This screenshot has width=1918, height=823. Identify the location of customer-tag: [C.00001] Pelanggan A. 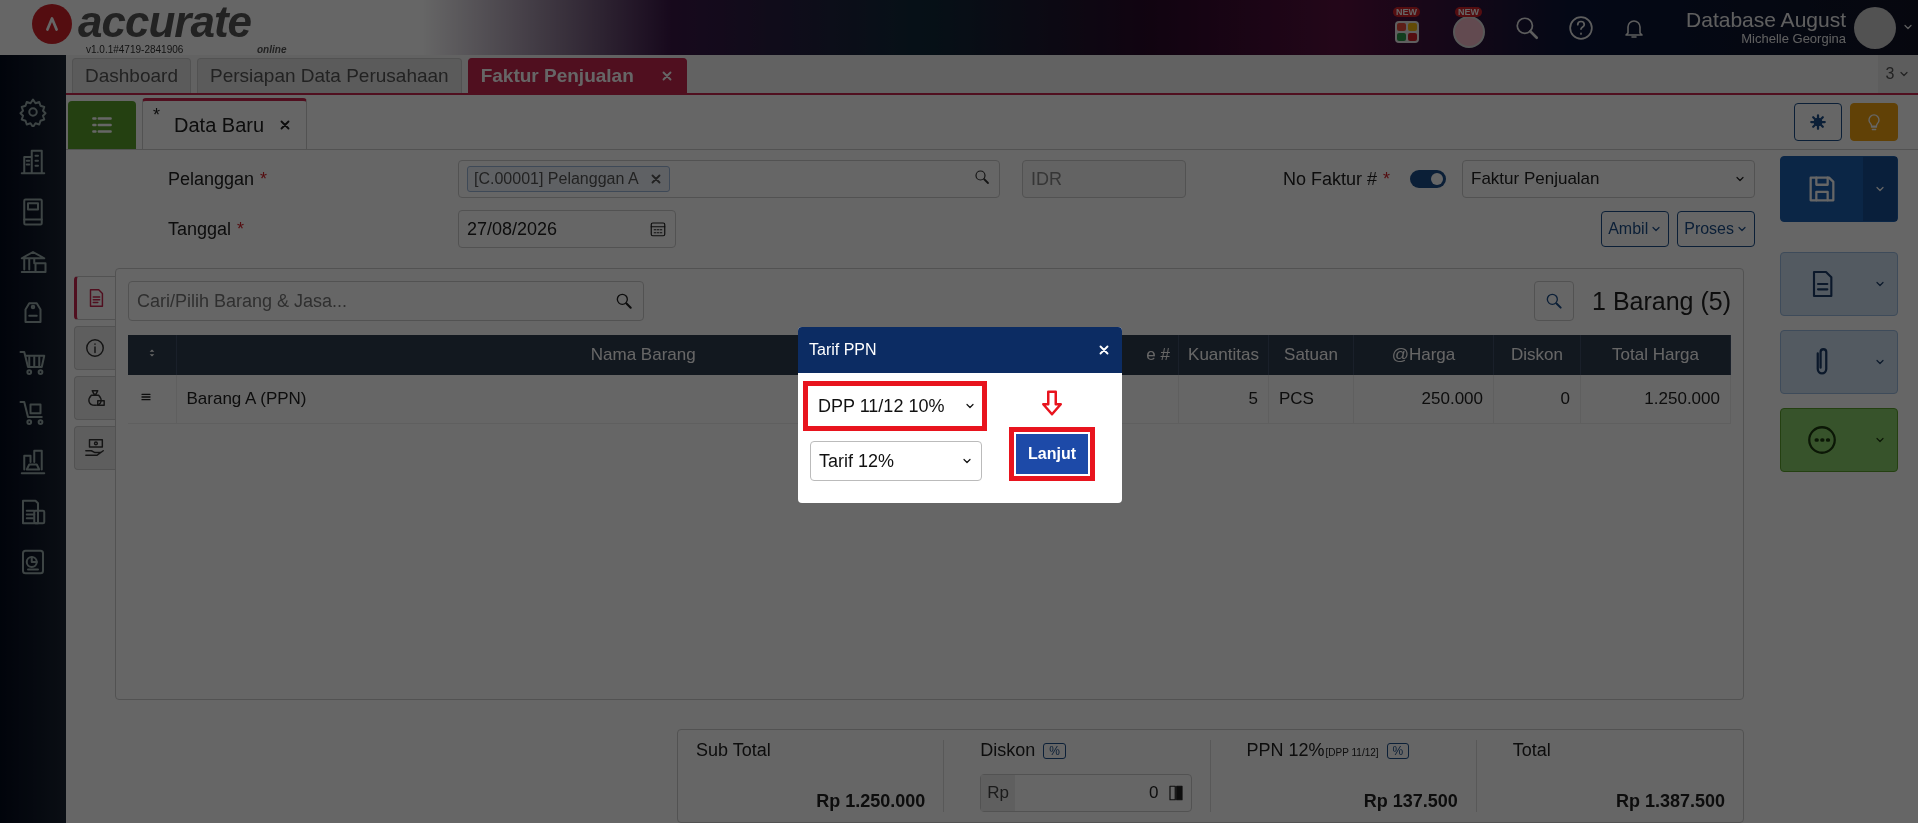
(568, 179).